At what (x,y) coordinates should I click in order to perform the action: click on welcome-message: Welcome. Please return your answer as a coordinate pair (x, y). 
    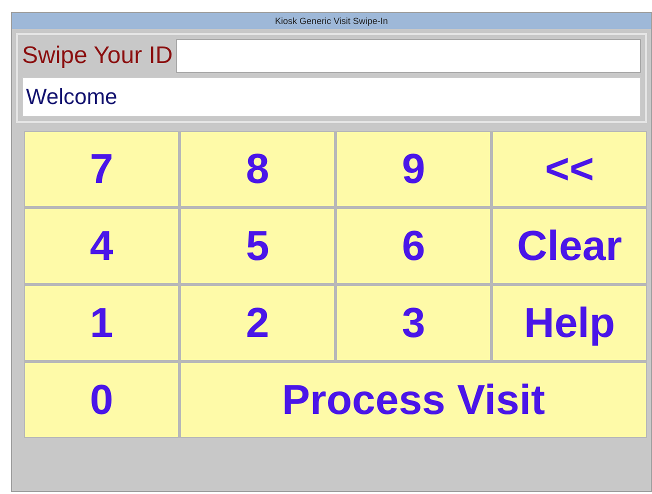
    Looking at the image, I should click on (72, 97).